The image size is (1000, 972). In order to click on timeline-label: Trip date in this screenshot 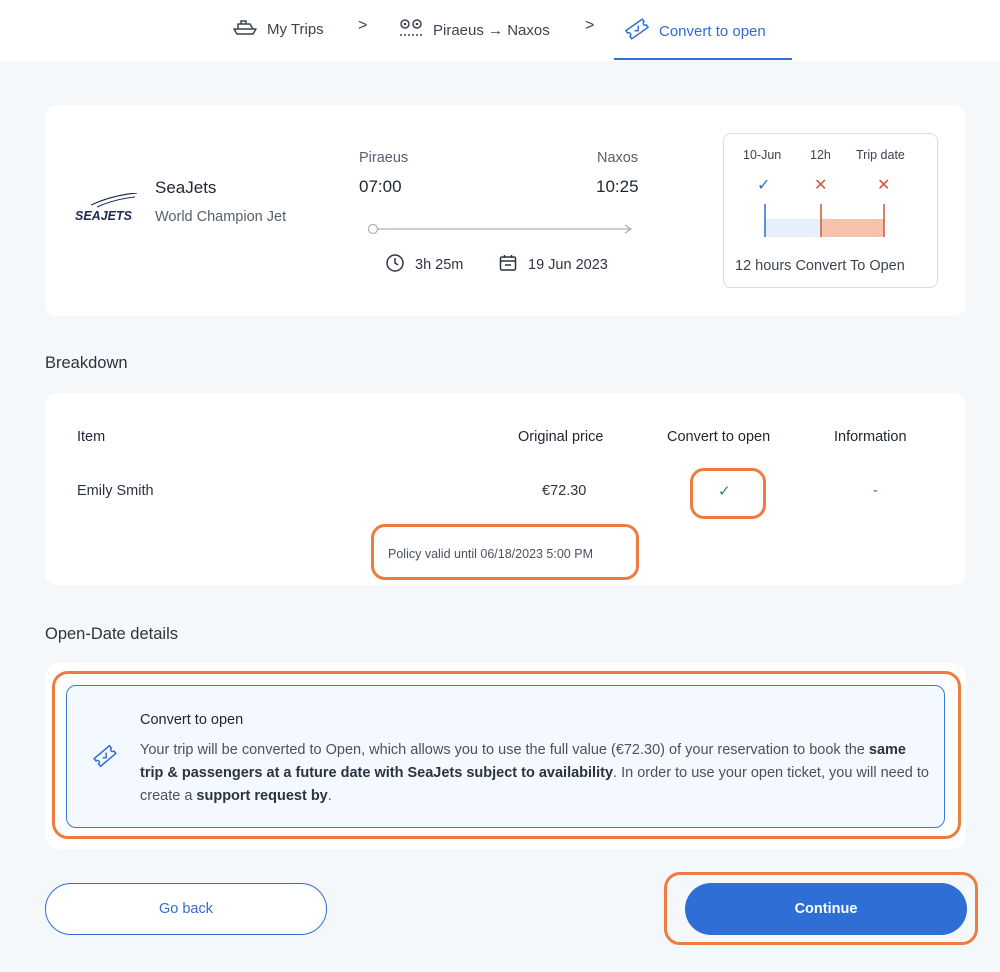, I will do `click(880, 155)`.